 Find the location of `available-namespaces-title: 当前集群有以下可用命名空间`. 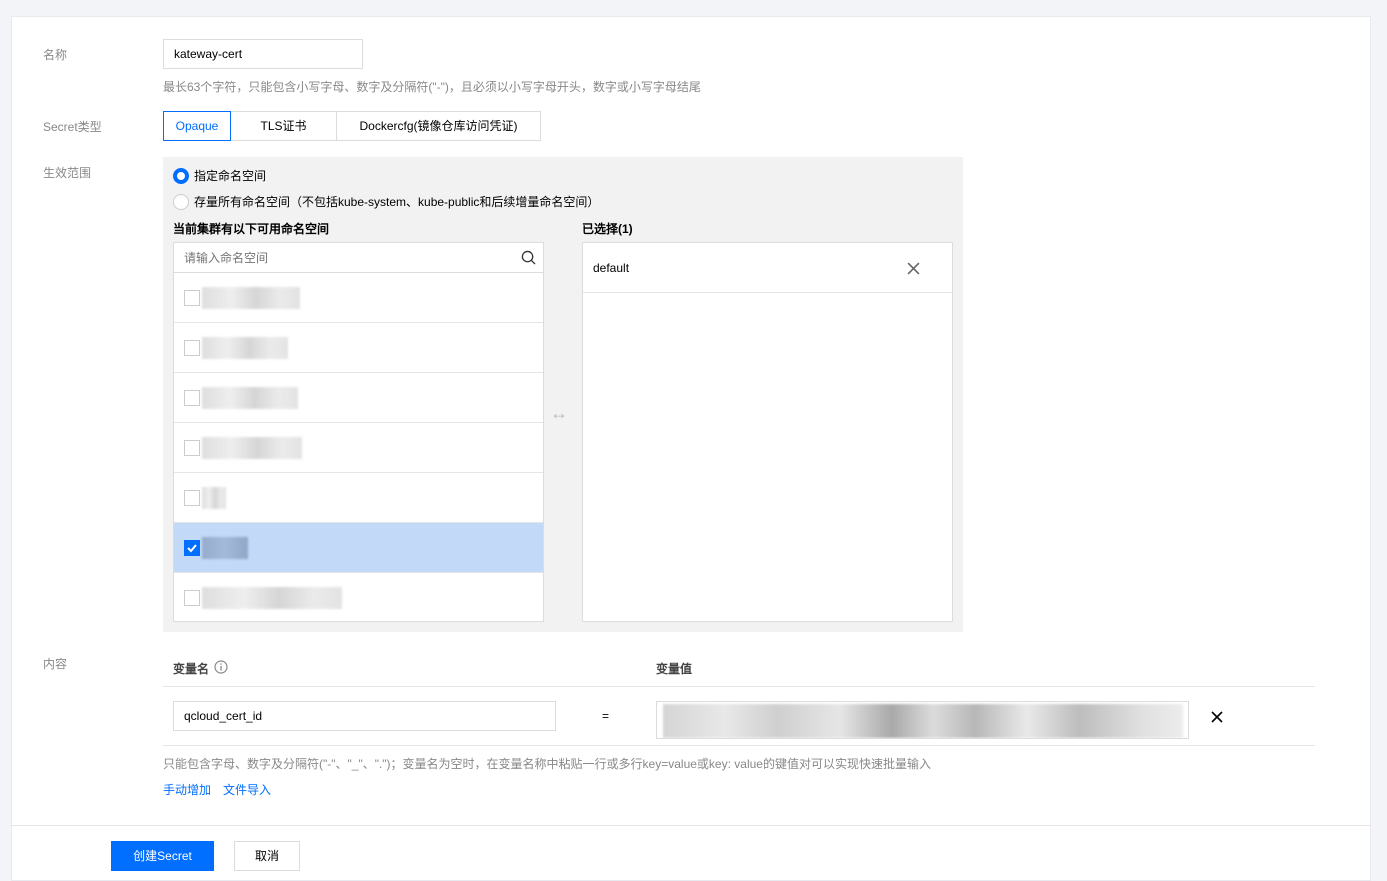

available-namespaces-title: 当前集群有以下可用命名空间 is located at coordinates (251, 229).